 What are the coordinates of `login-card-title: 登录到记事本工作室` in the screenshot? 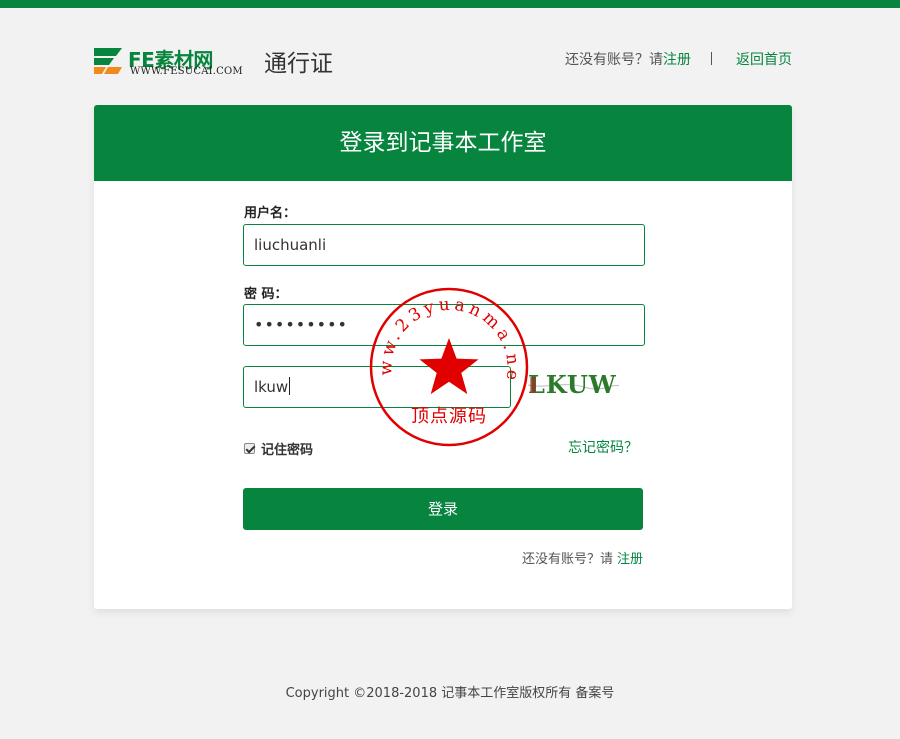 It's located at (443, 143).